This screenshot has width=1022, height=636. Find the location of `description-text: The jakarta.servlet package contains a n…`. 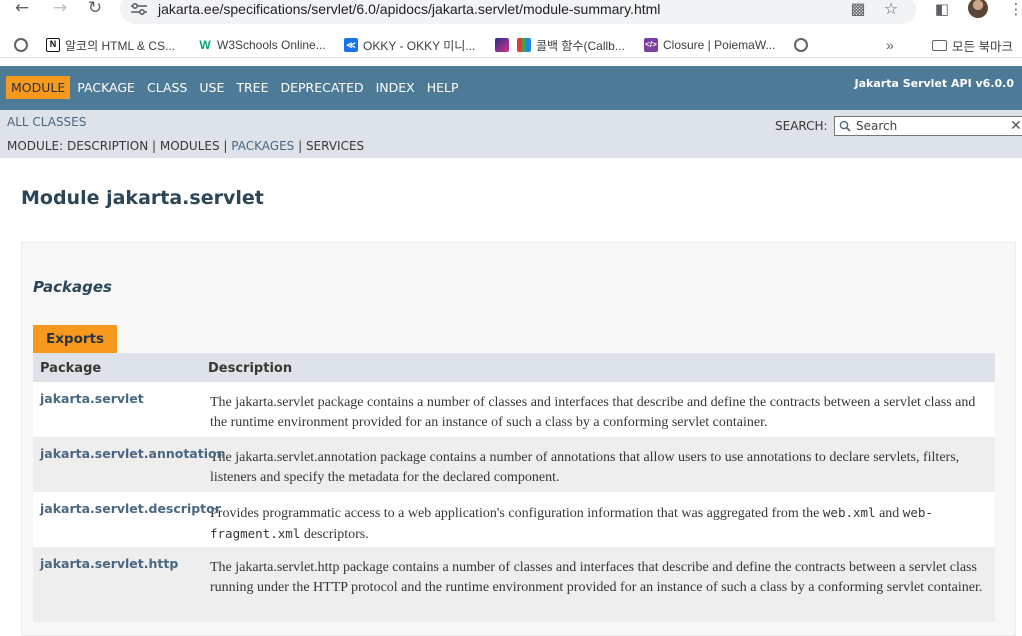

description-text: The jakarta.servlet package contains a n… is located at coordinates (593, 412).